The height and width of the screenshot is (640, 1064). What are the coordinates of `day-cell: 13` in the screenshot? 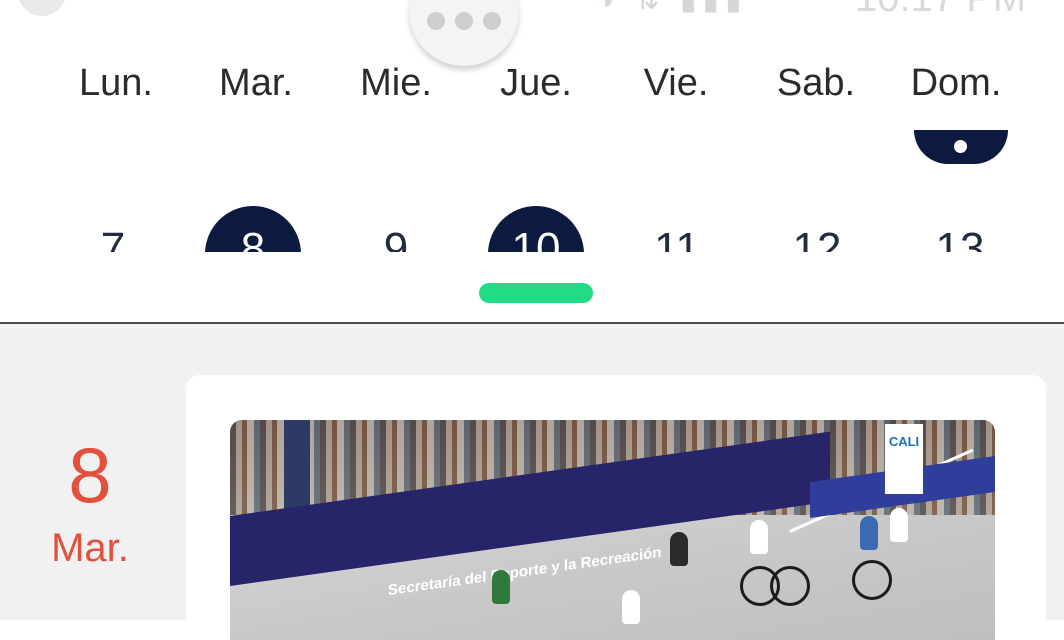 It's located at (960, 221).